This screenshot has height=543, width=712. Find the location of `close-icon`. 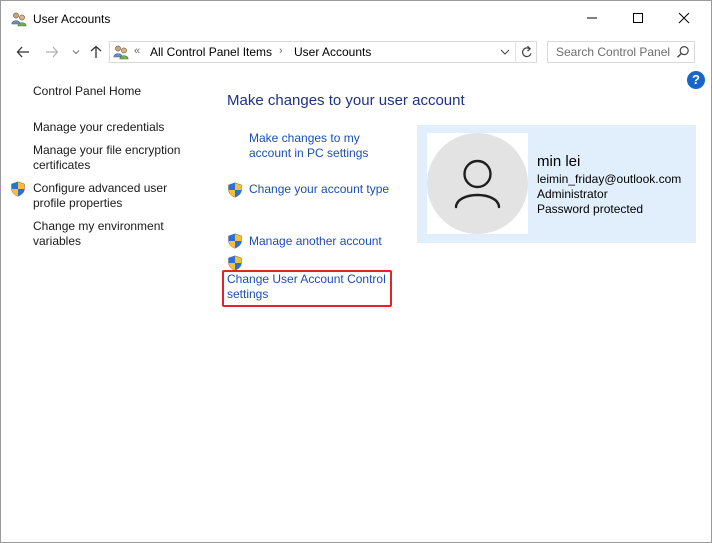

close-icon is located at coordinates (684, 18).